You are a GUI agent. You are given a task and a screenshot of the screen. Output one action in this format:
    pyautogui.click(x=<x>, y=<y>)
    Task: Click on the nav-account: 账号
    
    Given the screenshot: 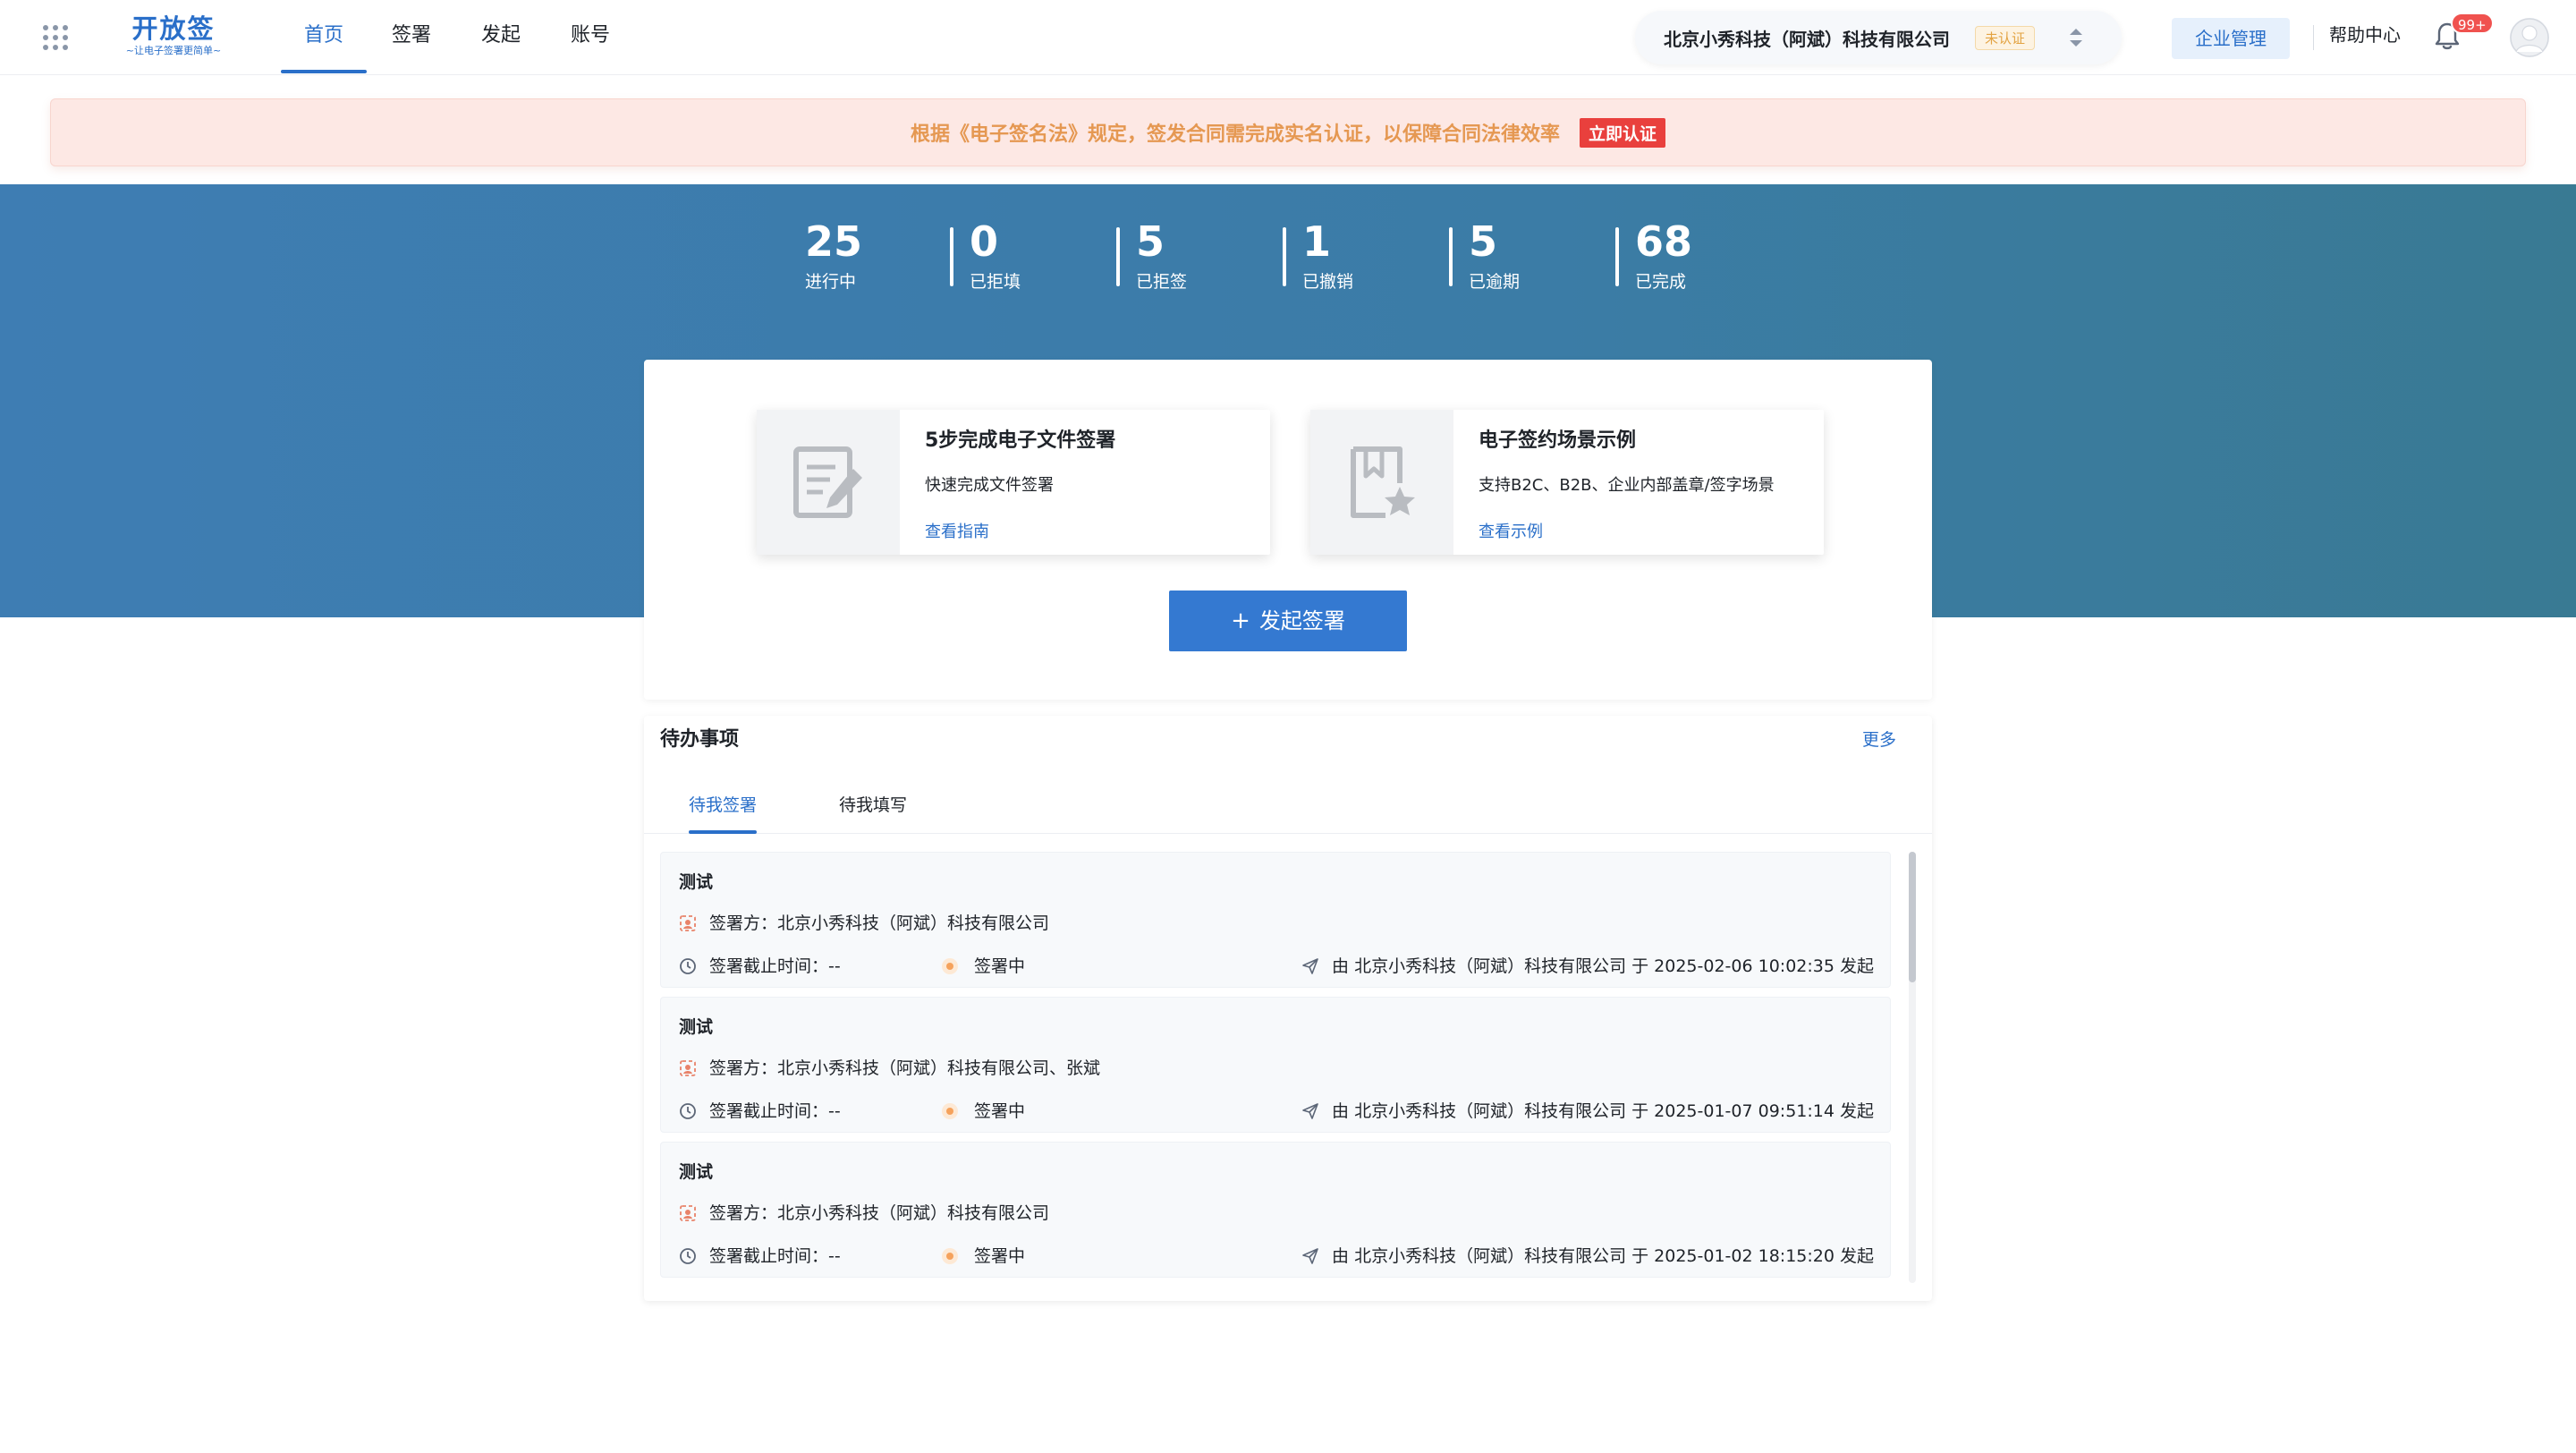 What is the action you would take?
    pyautogui.click(x=590, y=37)
    